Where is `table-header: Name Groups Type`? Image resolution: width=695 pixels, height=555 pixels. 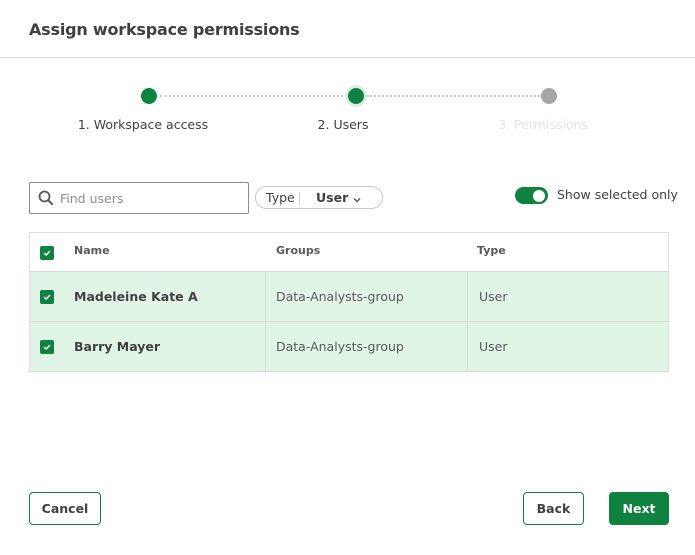 table-header: Name Groups Type is located at coordinates (349, 252).